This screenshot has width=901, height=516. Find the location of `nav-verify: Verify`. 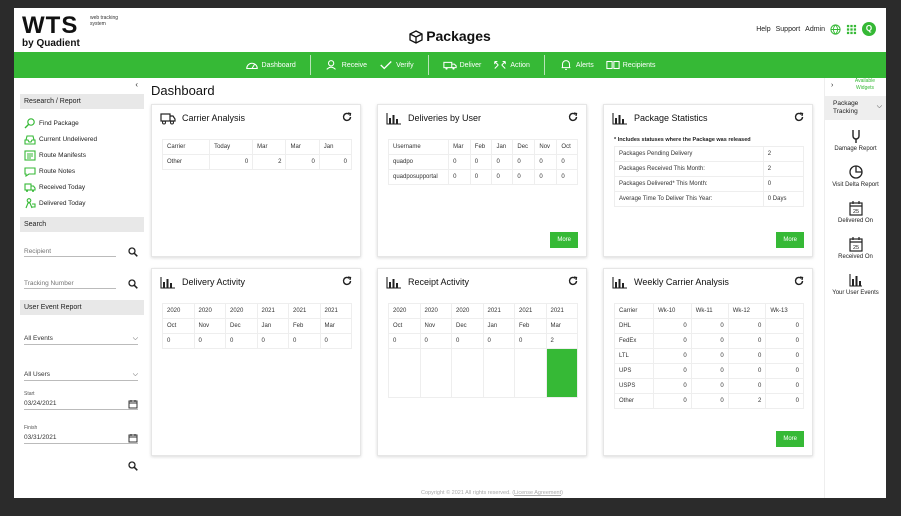

nav-verify: Verify is located at coordinates (396, 65).